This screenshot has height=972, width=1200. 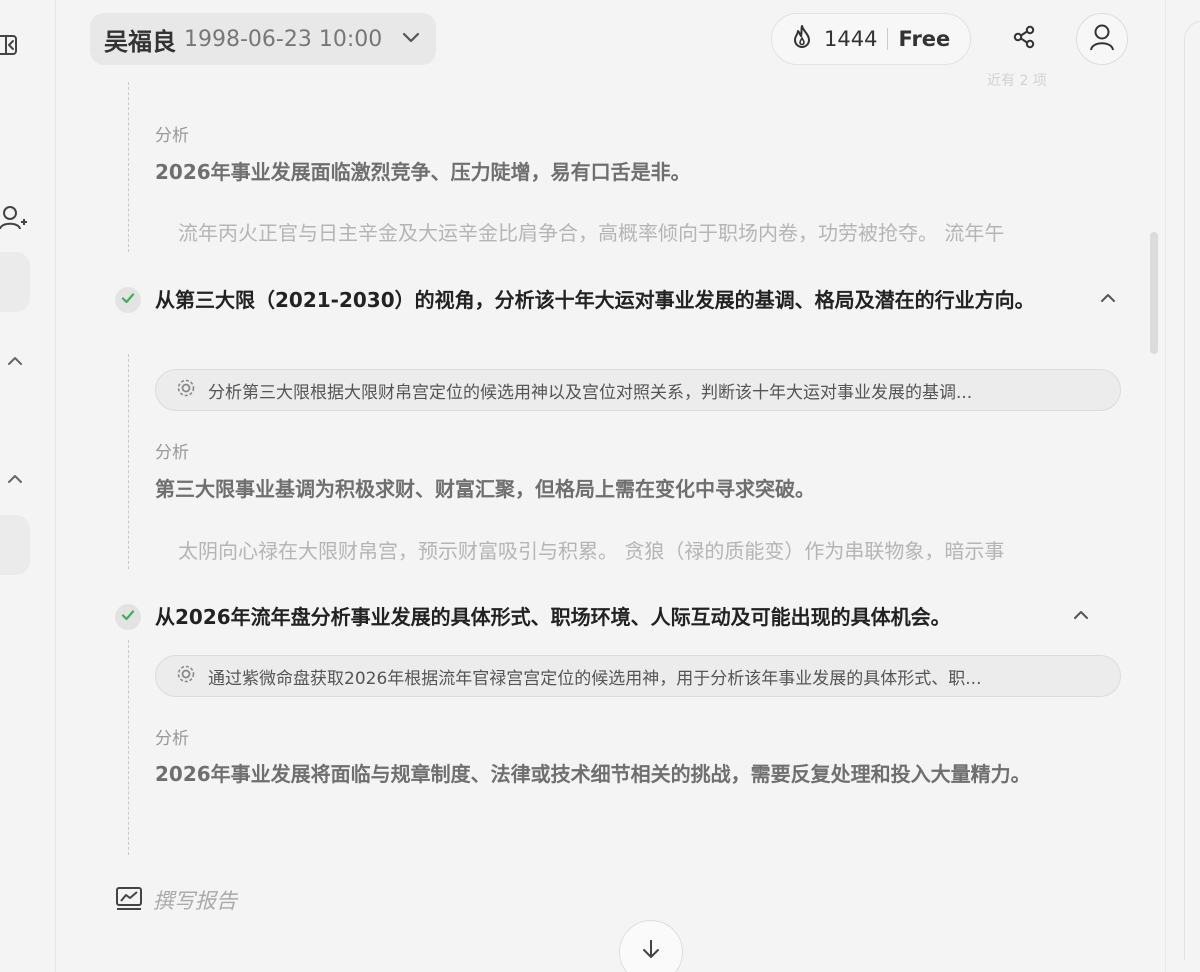 I want to click on analysis-summary: 2026年事业发展面临激烈竞争、压力陡增，易有口舌是非。, so click(x=423, y=172).